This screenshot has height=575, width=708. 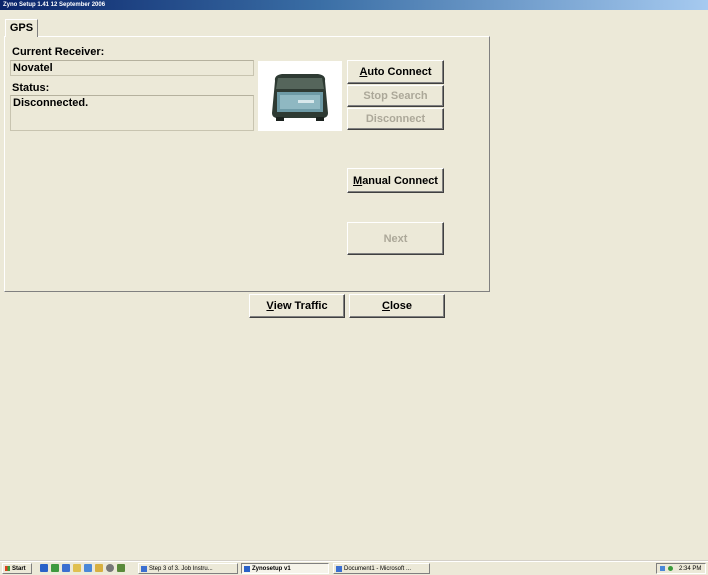 I want to click on window-titlebar: Zyno Setup 1.41 12 September 2006, so click(x=354, y=5).